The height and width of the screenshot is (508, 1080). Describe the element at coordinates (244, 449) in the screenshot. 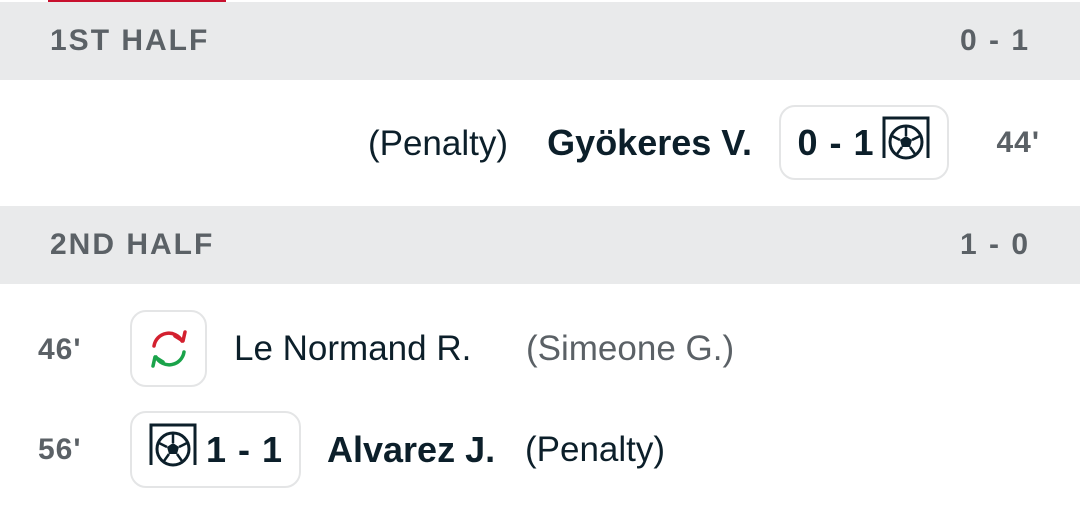

I see `goal-score: 1 - 1` at that location.